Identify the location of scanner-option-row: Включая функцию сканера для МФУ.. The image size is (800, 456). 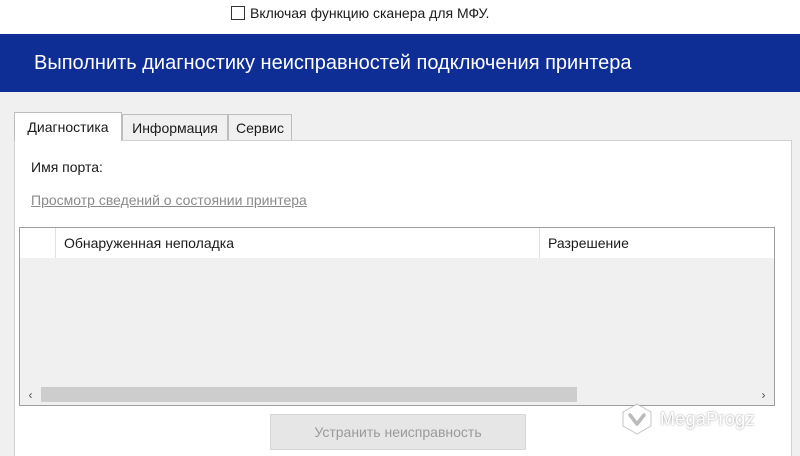
(400, 17).